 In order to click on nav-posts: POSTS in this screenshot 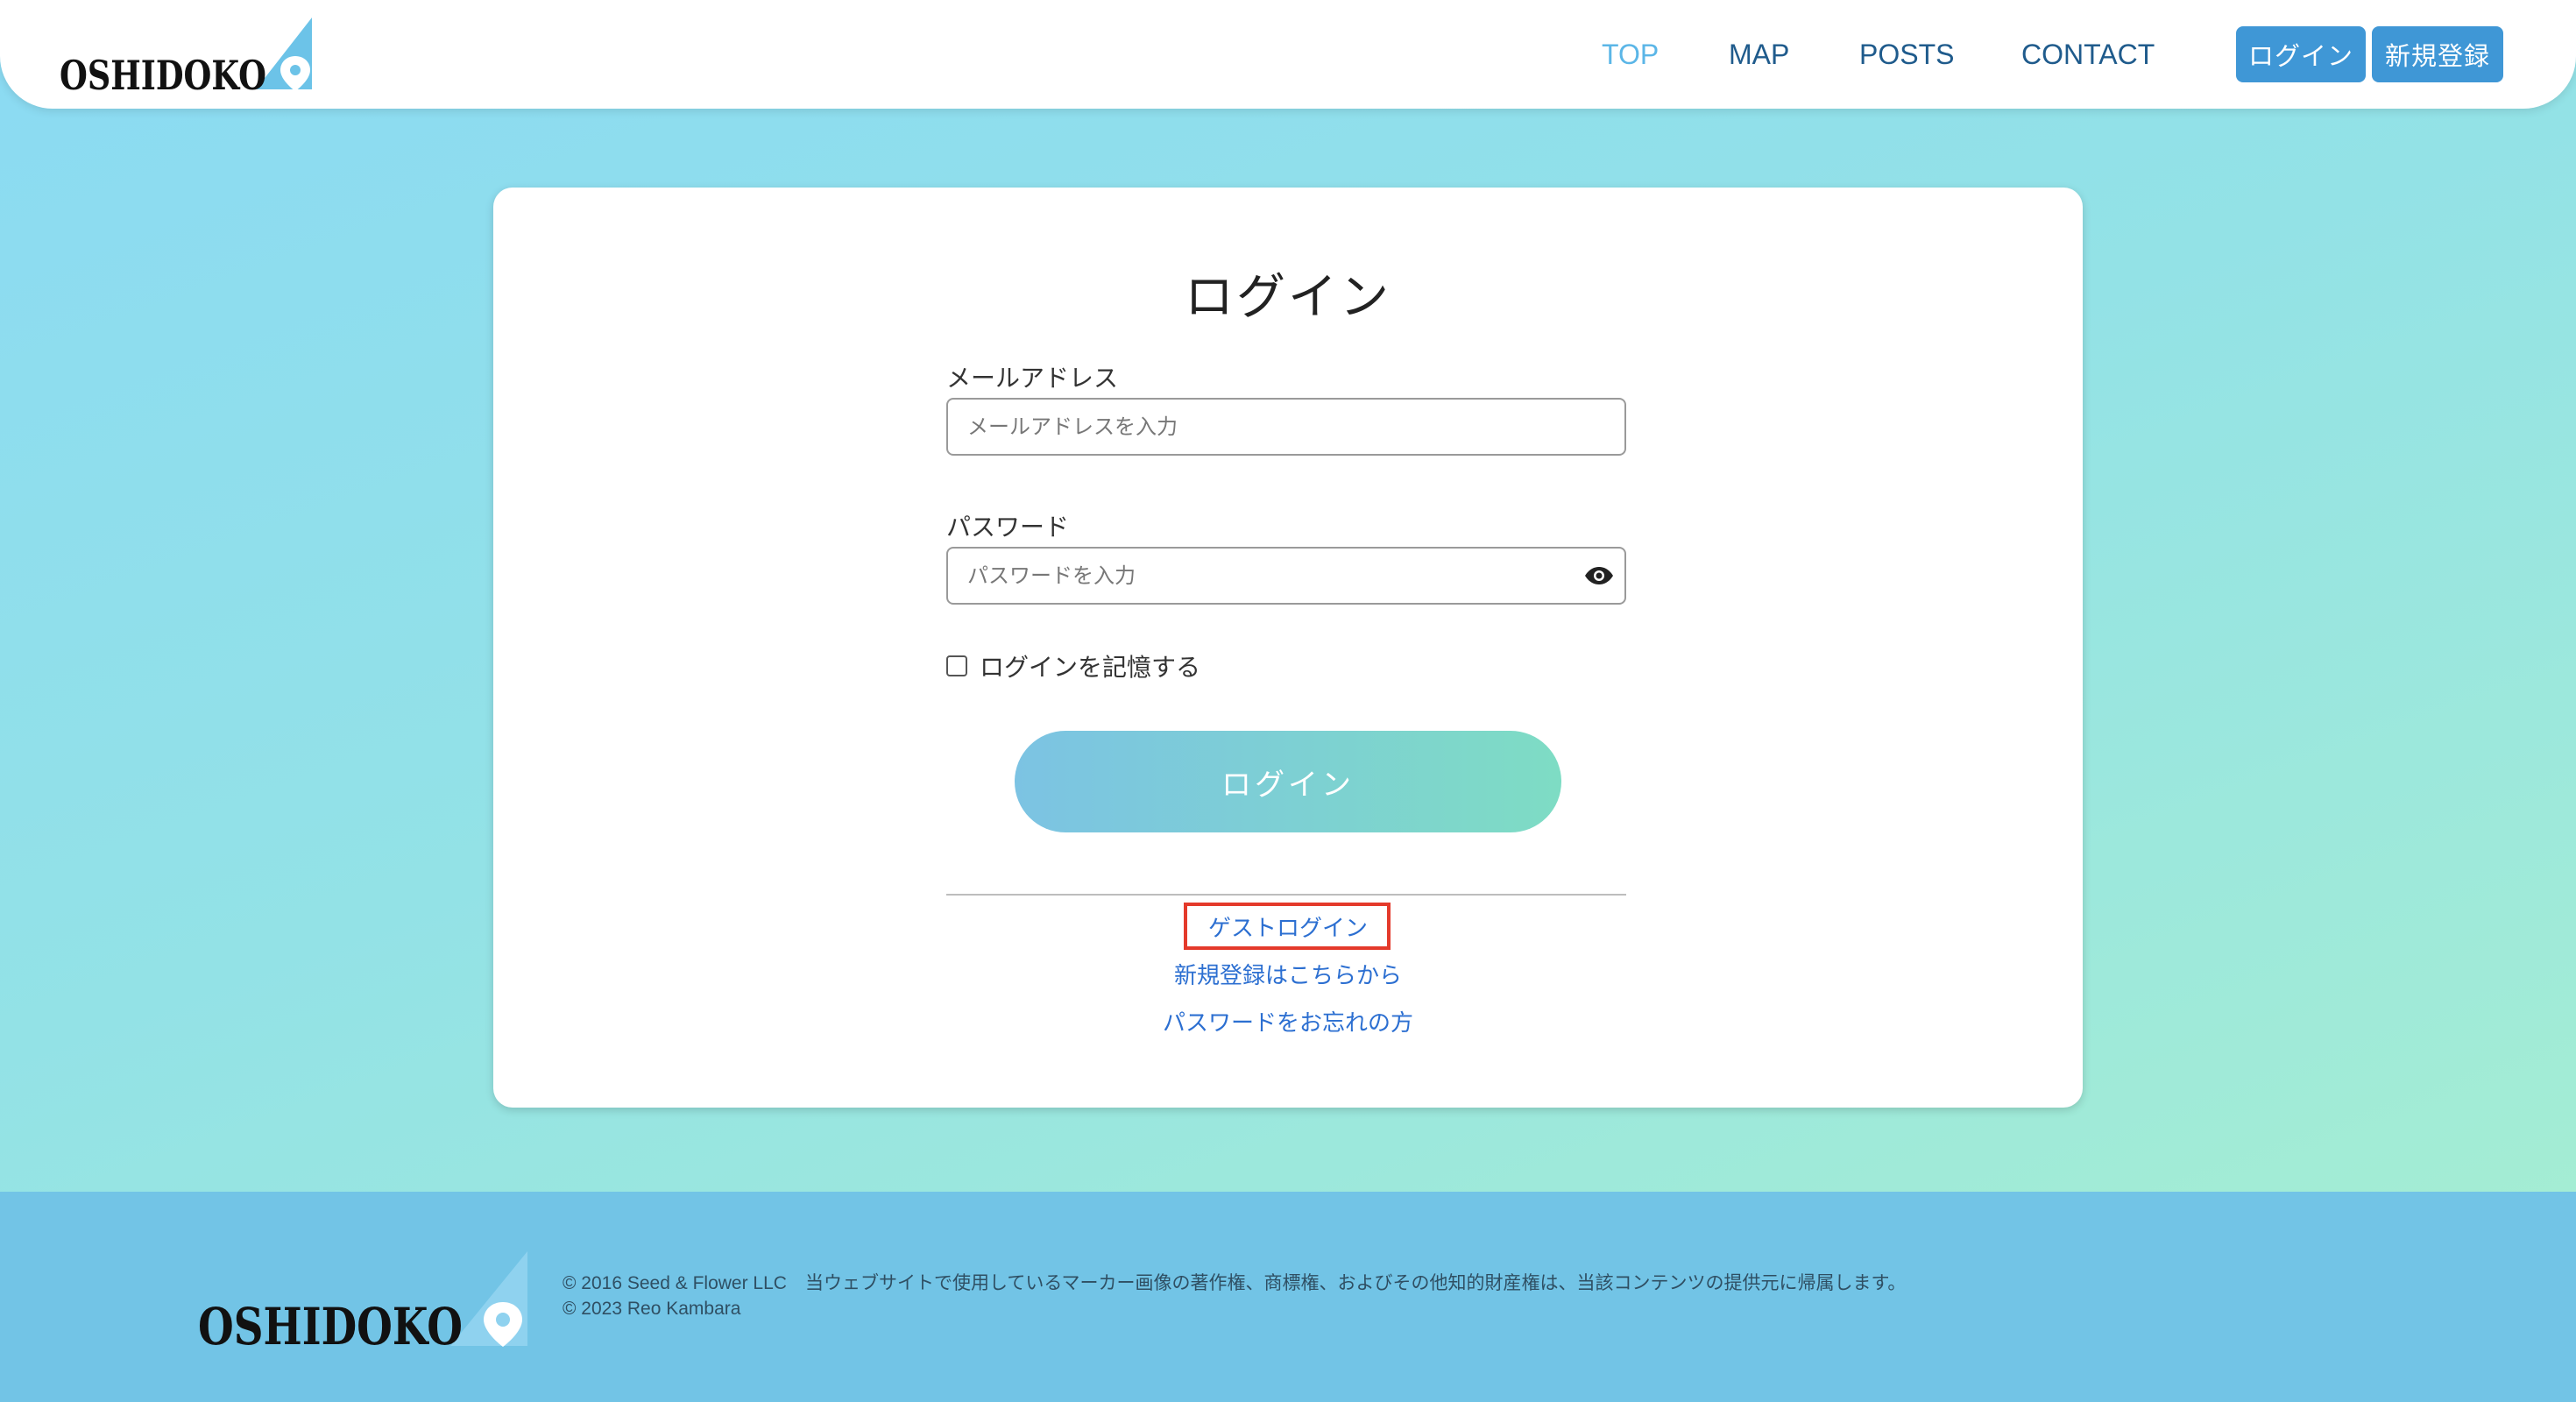, I will do `click(1906, 55)`.